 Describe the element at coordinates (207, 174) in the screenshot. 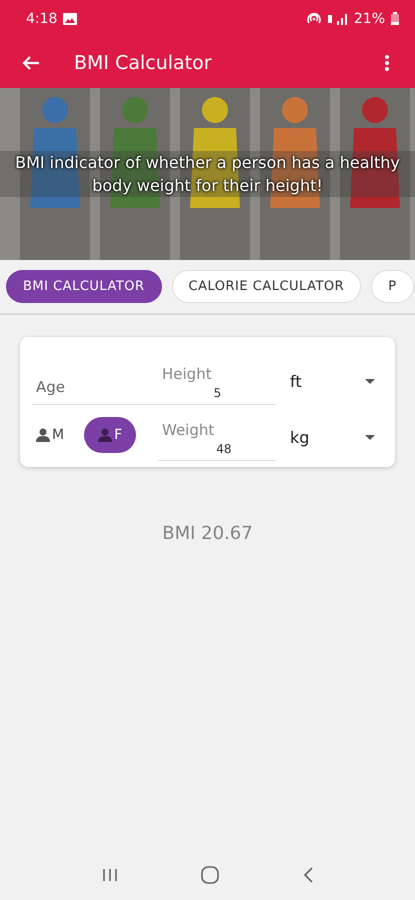

I see `banner-caption: BMI indicator of whether a person has a healthy body weight for their height!` at that location.